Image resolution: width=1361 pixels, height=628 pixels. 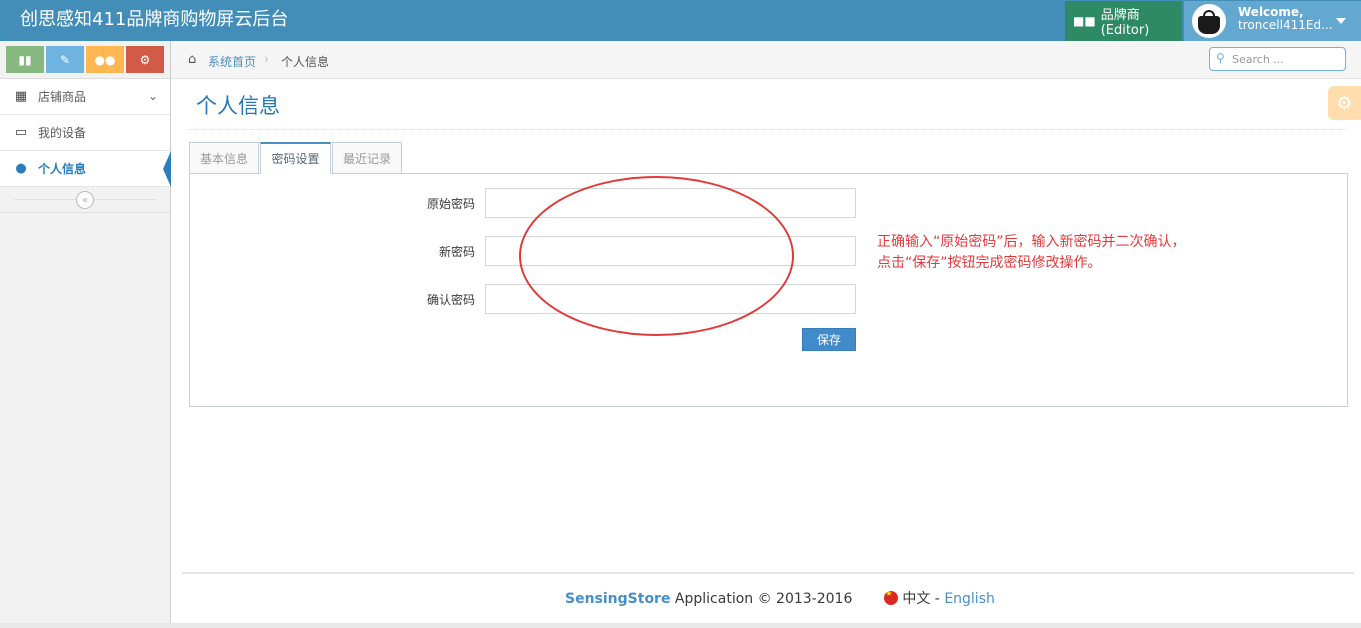 What do you see at coordinates (62, 133) in the screenshot?
I see `sidebar-item-label: 我的设备` at bounding box center [62, 133].